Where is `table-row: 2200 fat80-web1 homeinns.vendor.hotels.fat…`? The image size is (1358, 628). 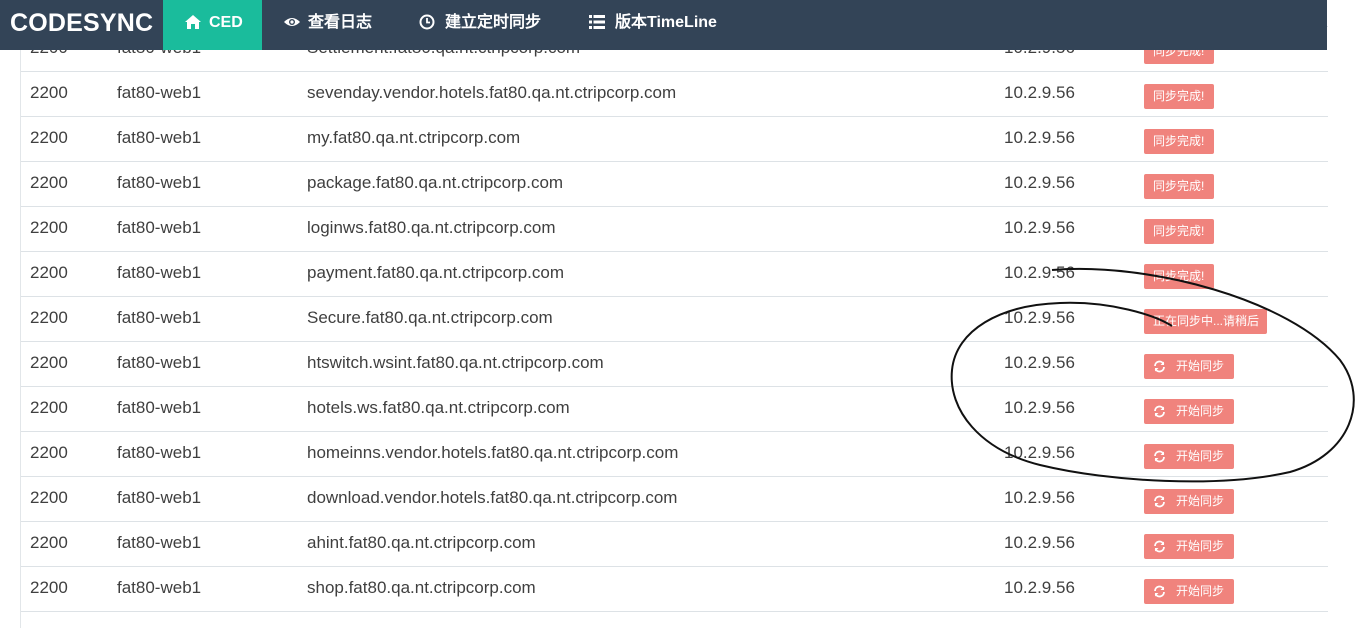
table-row: 2200 fat80-web1 homeinns.vendor.hotels.fat… is located at coordinates (674, 454).